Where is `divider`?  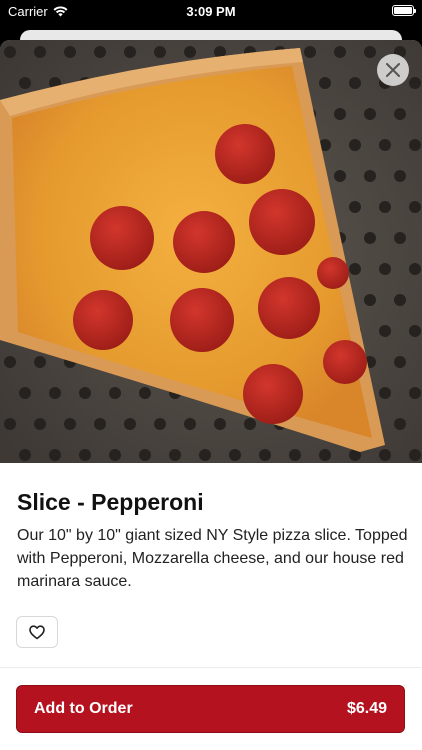
divider is located at coordinates (211, 667).